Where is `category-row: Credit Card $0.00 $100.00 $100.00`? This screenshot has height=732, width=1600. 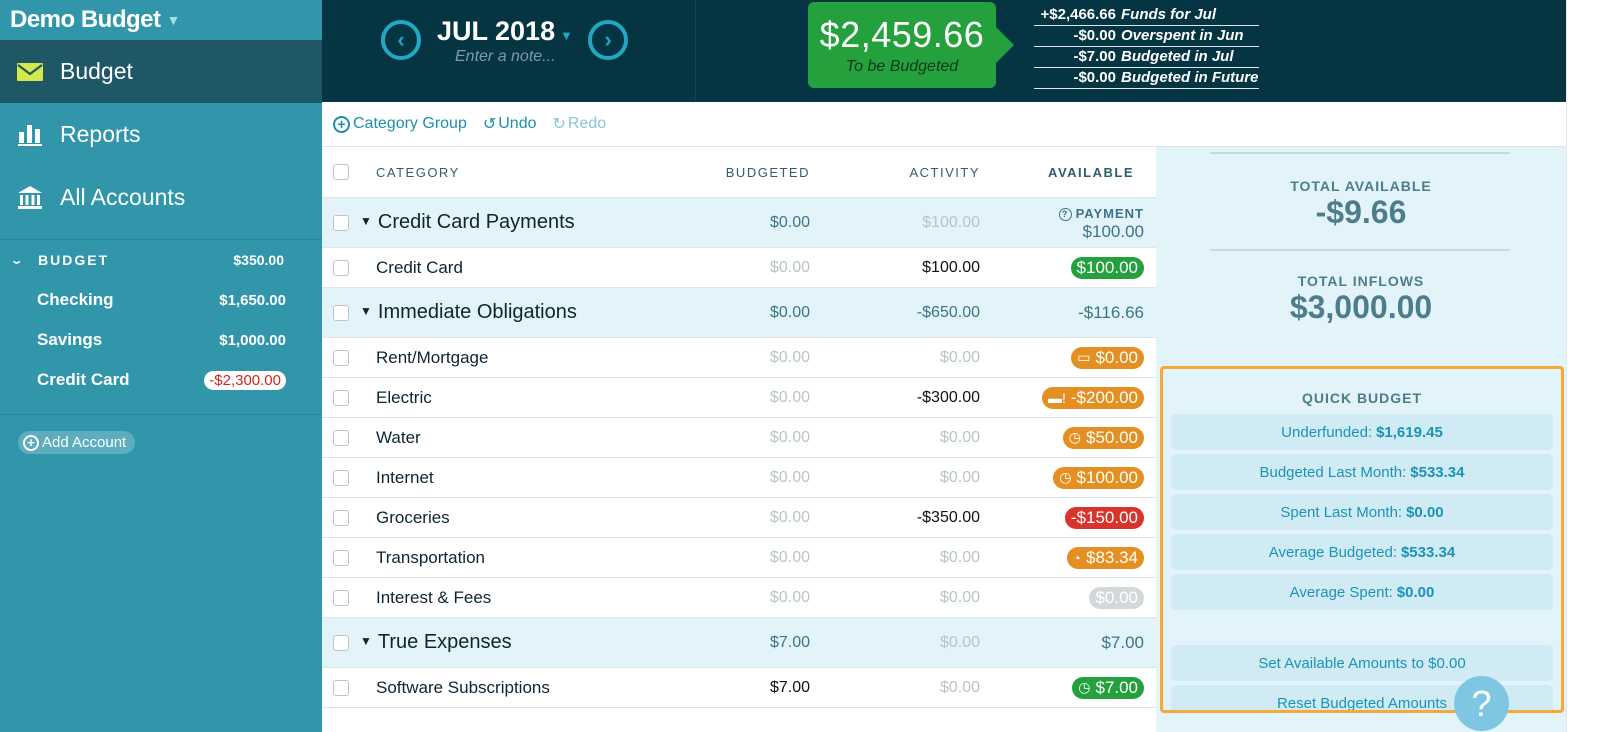 category-row: Credit Card $0.00 $100.00 $100.00 is located at coordinates (739, 268).